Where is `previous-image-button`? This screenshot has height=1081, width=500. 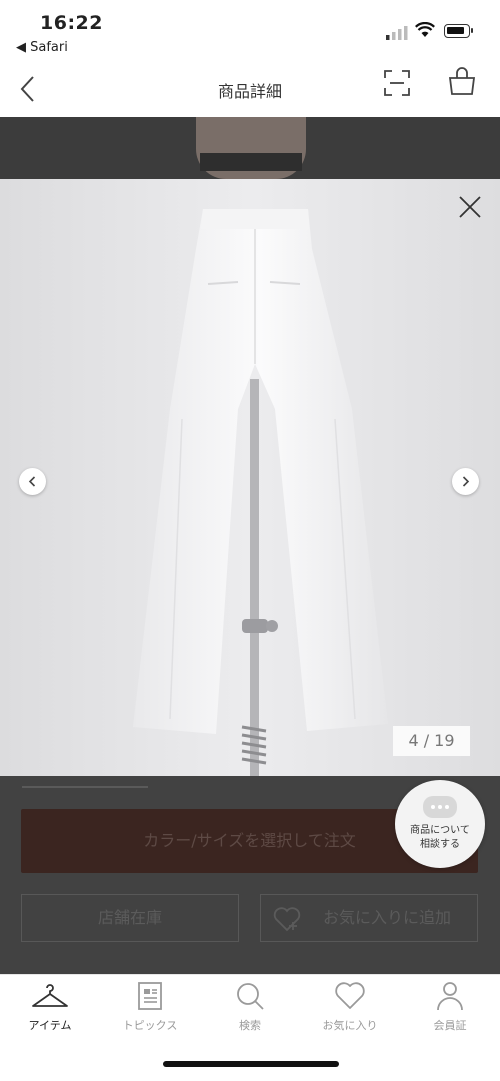 previous-image-button is located at coordinates (32, 481).